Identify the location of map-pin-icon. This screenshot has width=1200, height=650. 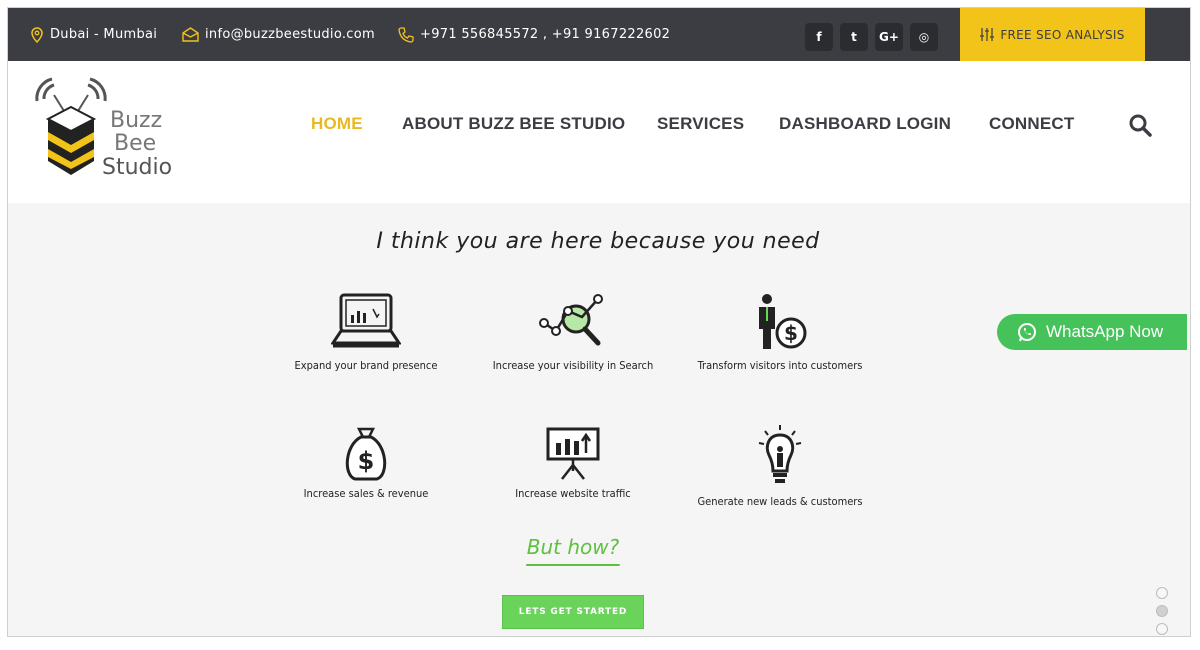
(37, 34).